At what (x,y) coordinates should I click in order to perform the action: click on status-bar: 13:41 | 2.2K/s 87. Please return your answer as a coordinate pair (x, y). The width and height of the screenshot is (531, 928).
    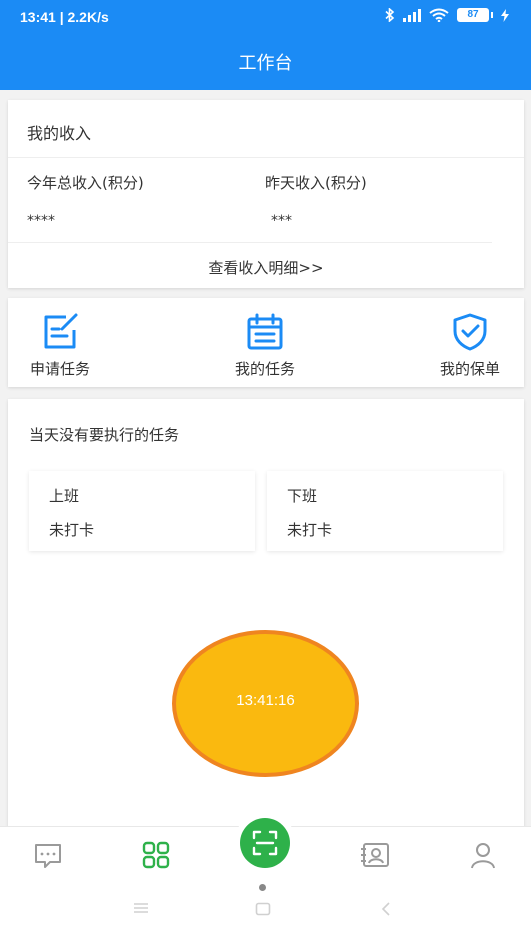
    Looking at the image, I should click on (265, 18).